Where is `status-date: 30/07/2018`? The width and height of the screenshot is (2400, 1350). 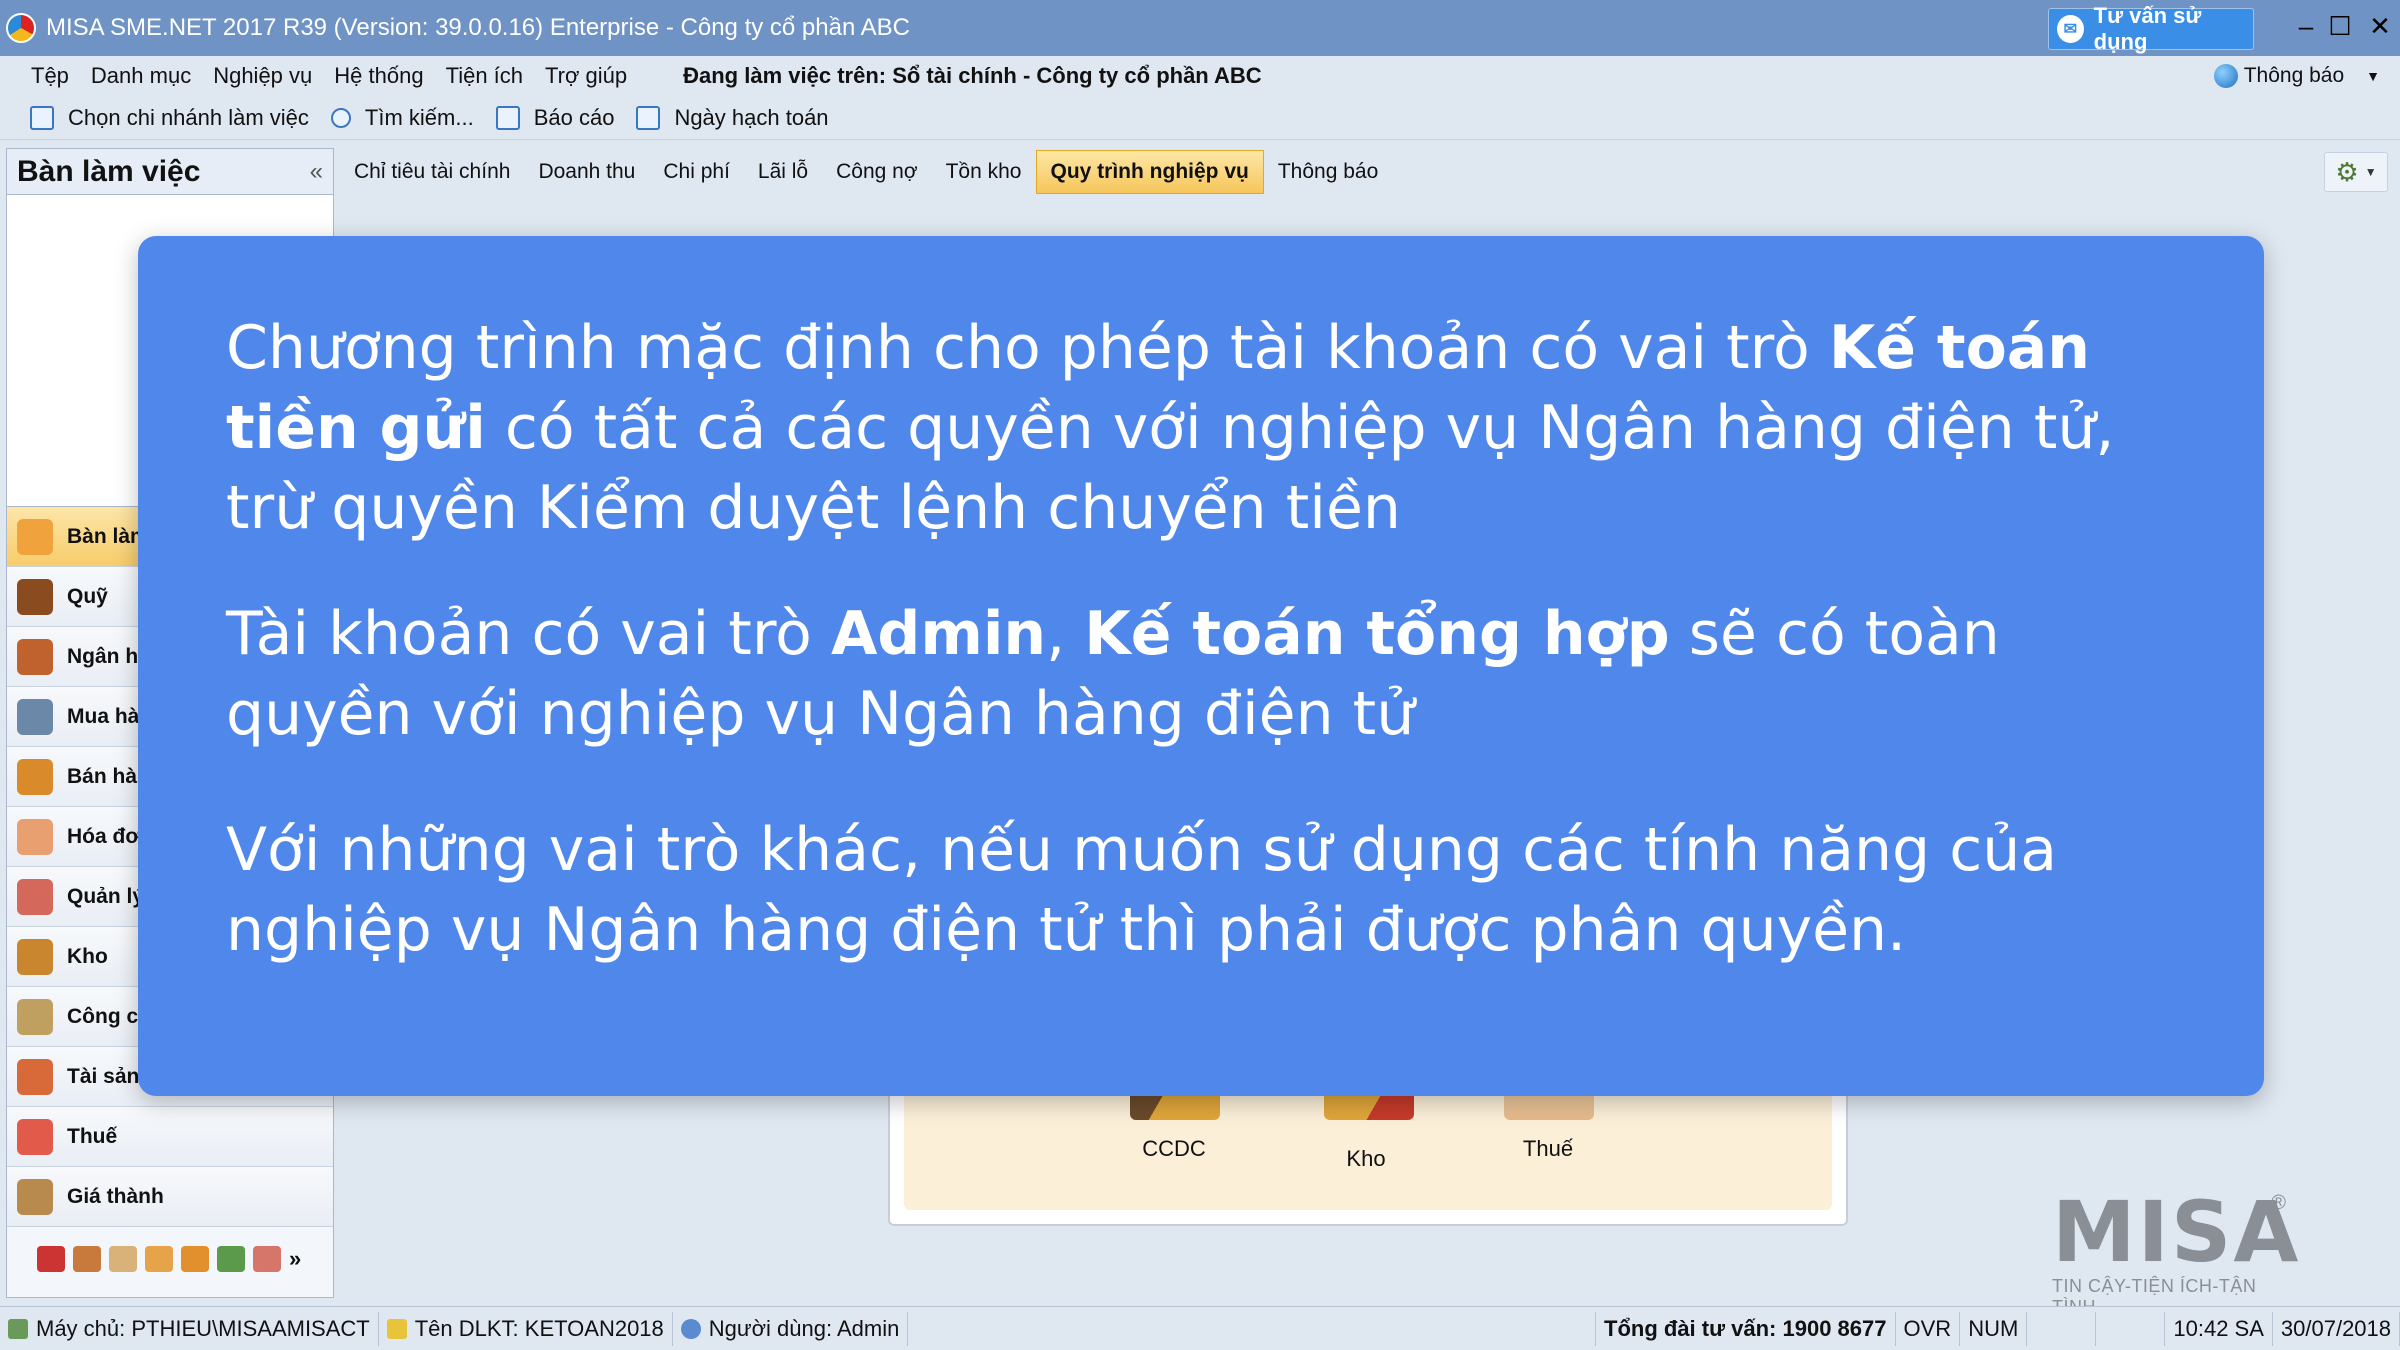
status-date: 30/07/2018 is located at coordinates (2336, 1328).